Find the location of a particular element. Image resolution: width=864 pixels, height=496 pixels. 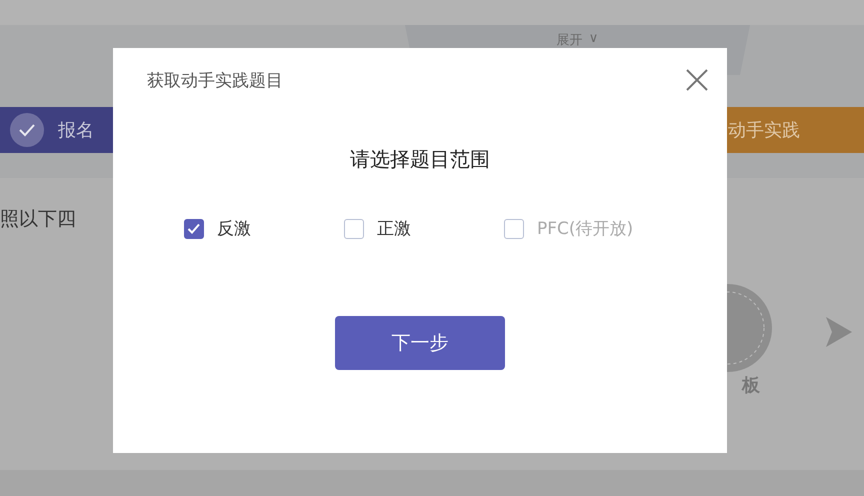

checkbox-option: 反激 is located at coordinates (264, 228).